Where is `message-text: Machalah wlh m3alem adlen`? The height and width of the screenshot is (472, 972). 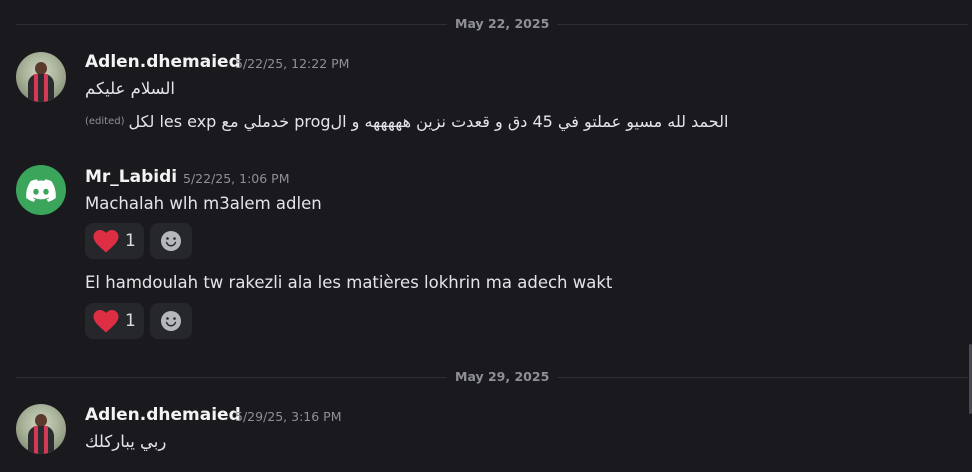
message-text: Machalah wlh m3alem adlen is located at coordinates (203, 203).